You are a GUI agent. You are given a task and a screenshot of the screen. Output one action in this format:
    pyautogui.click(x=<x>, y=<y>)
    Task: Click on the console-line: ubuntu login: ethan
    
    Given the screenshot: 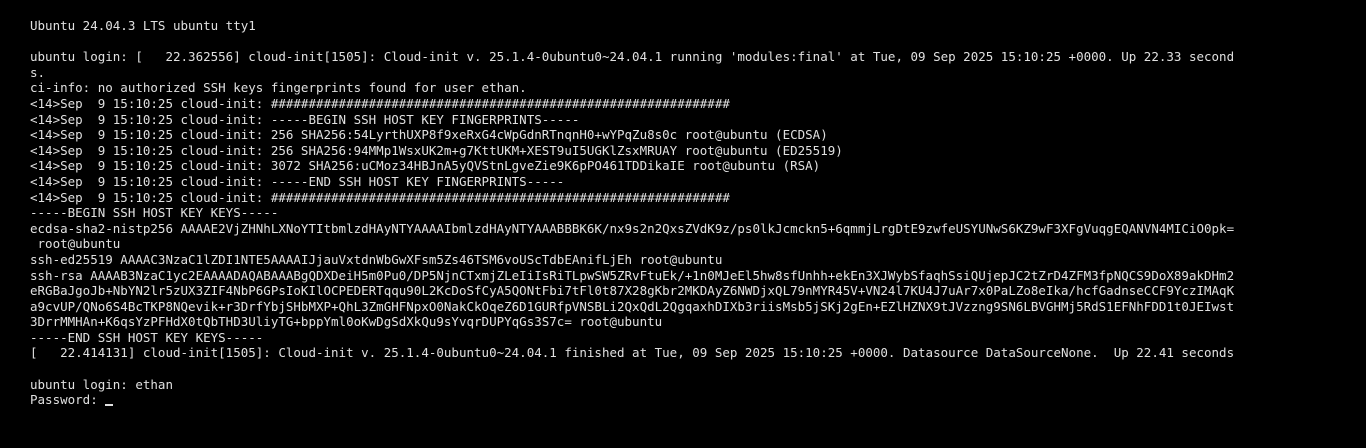 What is the action you would take?
    pyautogui.click(x=101, y=384)
    